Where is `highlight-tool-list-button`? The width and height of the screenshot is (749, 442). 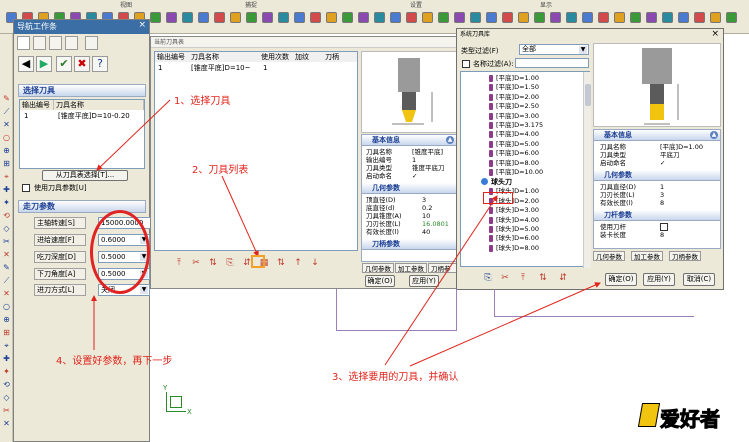
highlight-tool-list-button is located at coordinates (258, 261).